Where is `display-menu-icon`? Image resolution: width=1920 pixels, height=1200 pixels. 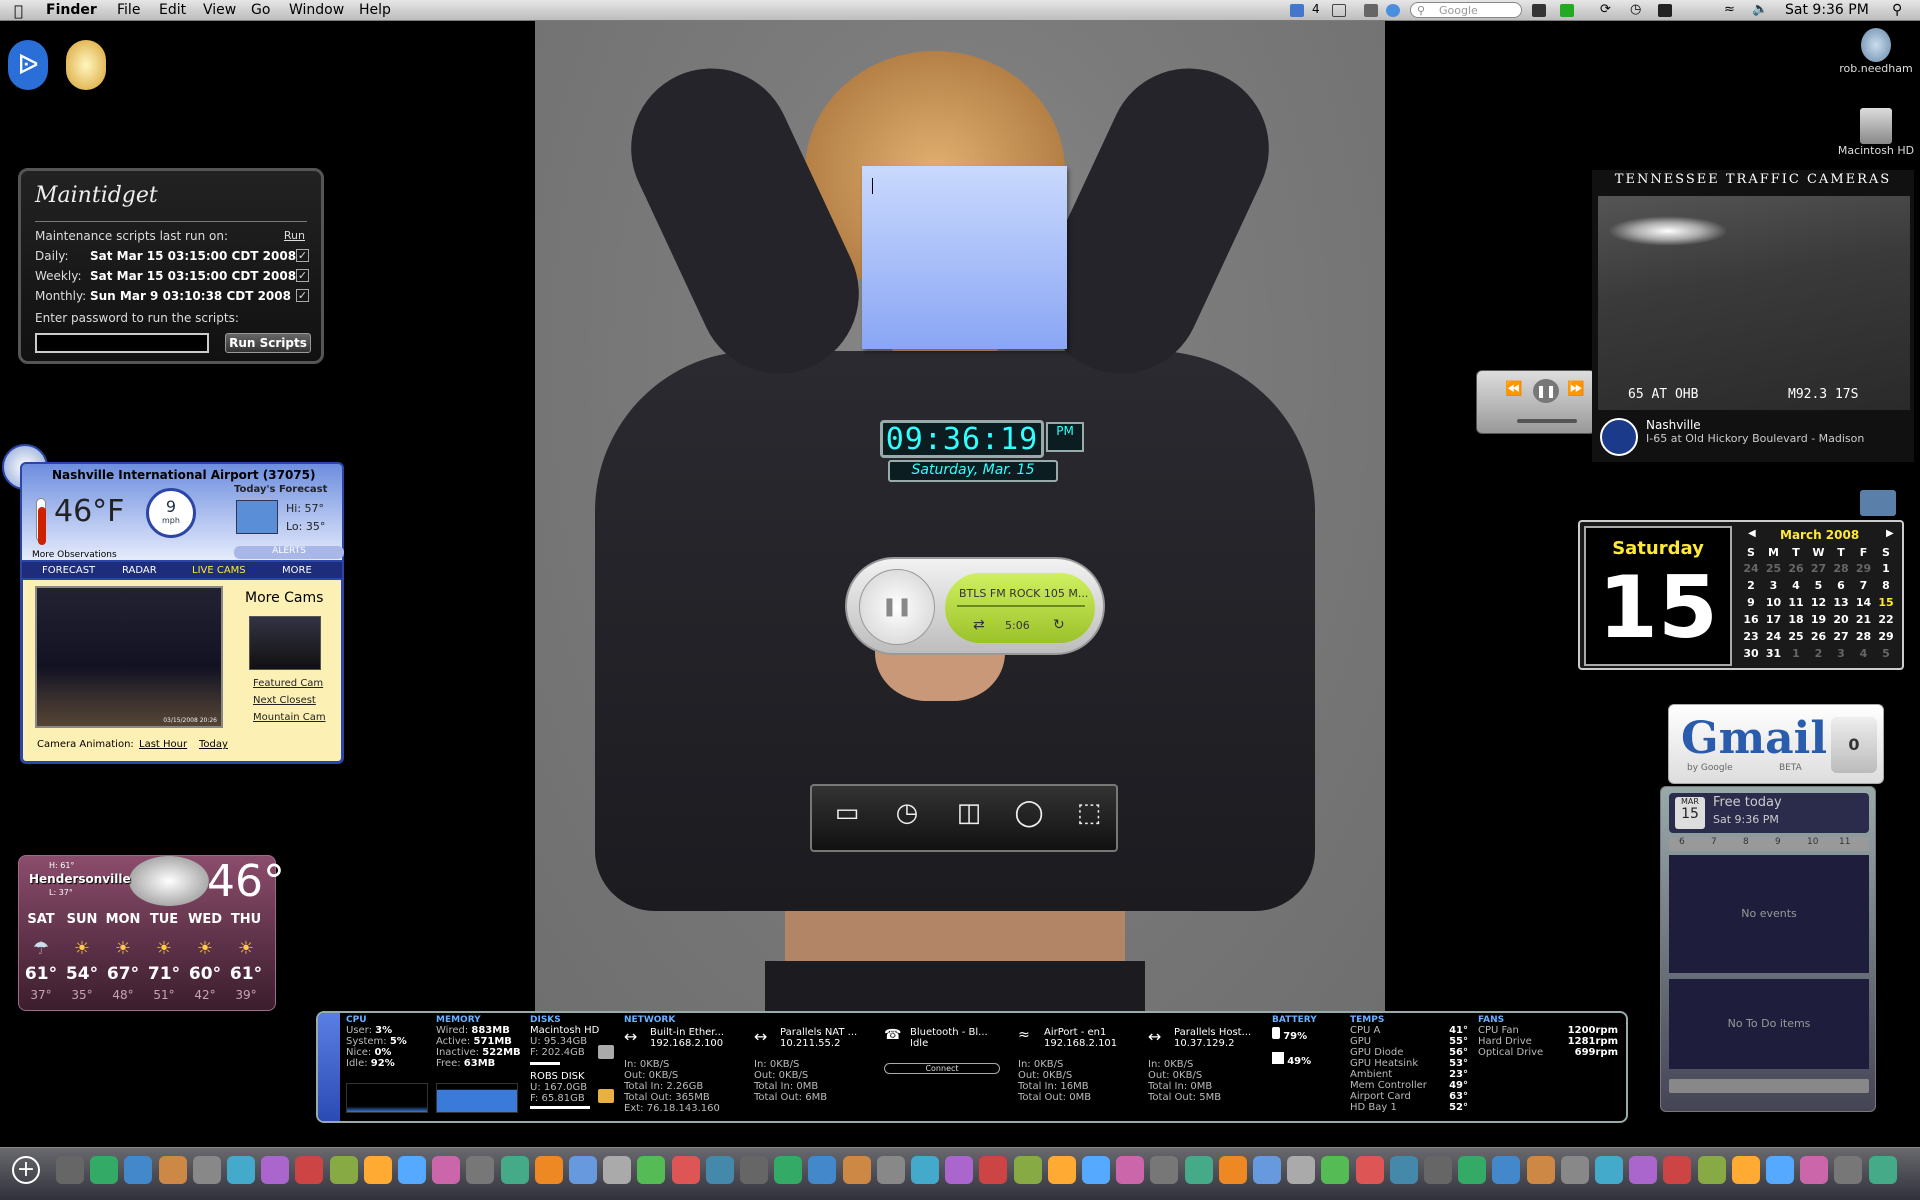 display-menu-icon is located at coordinates (1665, 10).